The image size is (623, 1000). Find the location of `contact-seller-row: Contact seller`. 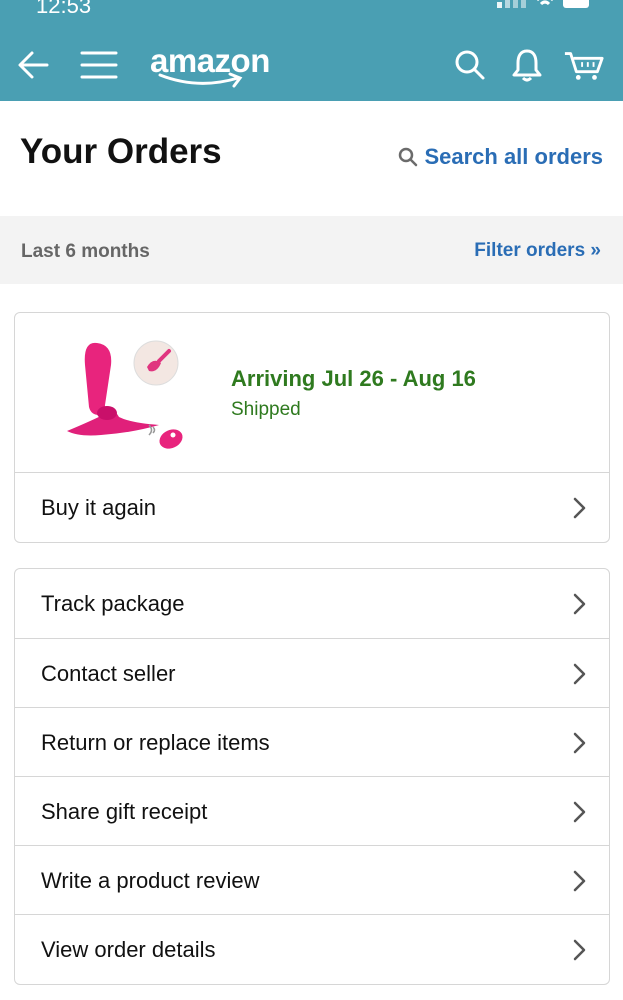

contact-seller-row: Contact seller is located at coordinates (312, 673).